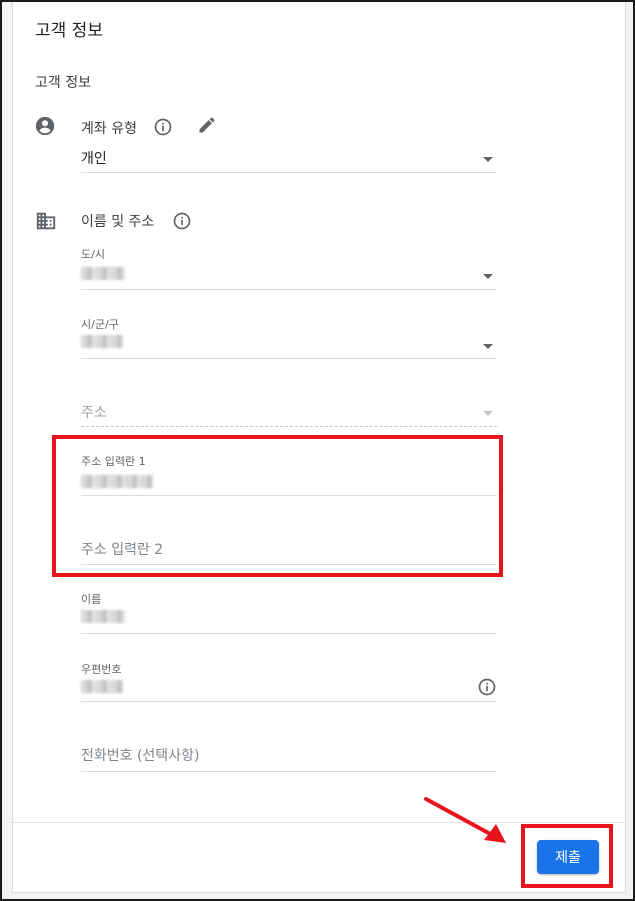 Image resolution: width=635 pixels, height=901 pixels. I want to click on phone-input: 전화번호 (선택사항), so click(289, 754).